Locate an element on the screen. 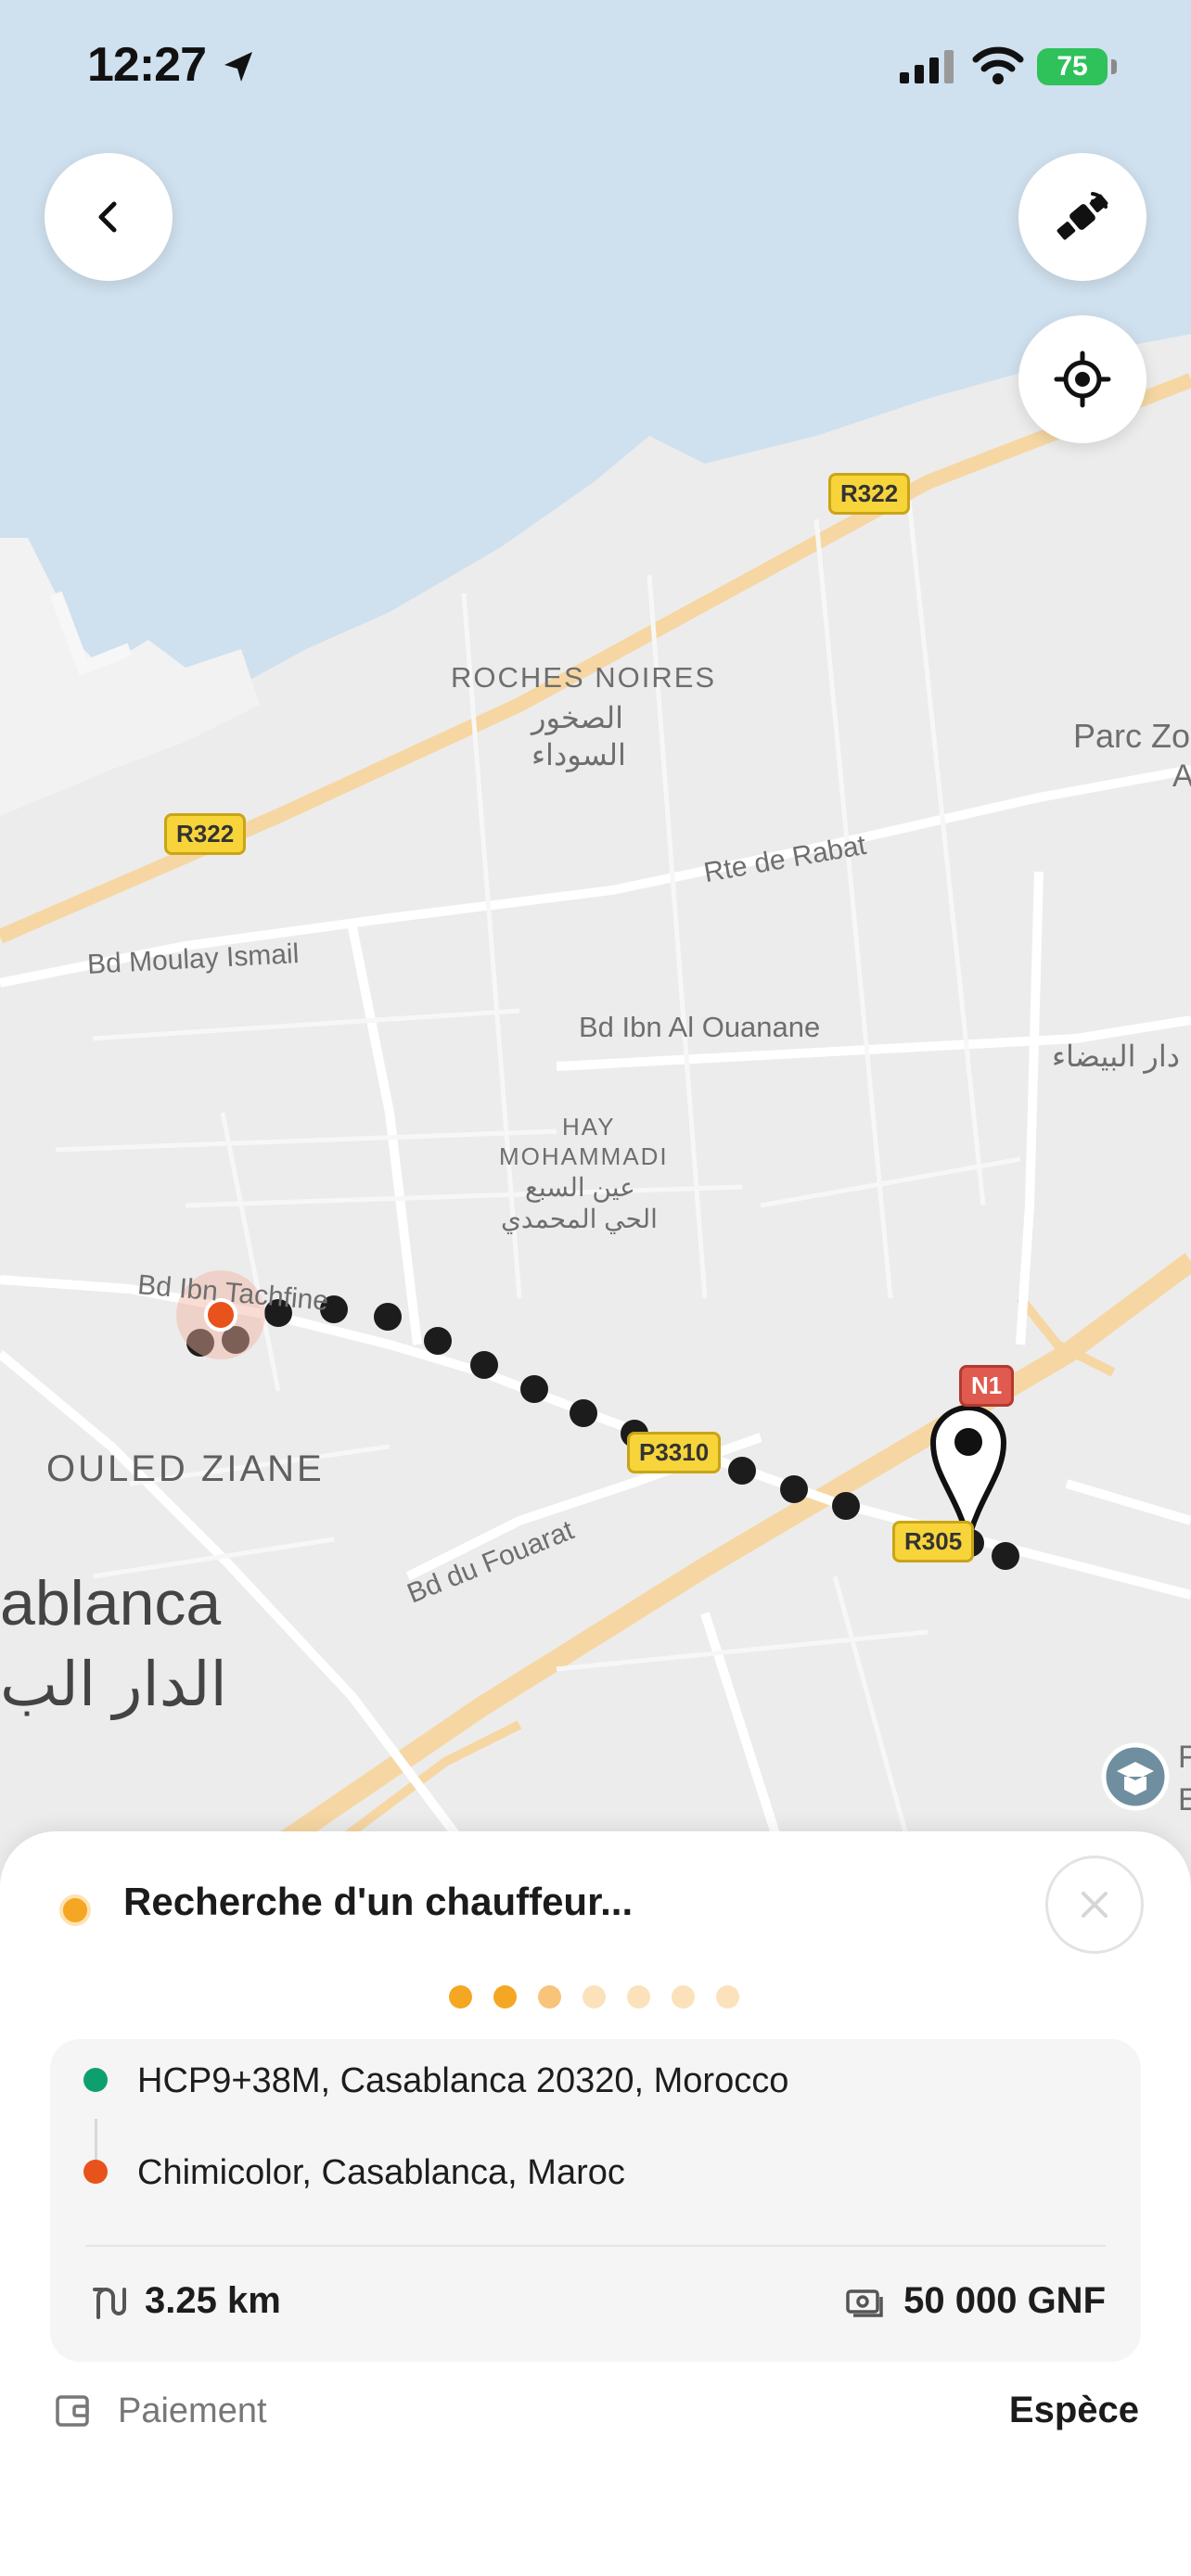 This screenshot has width=1191, height=2576. location-arrow-icon is located at coordinates (238, 67).